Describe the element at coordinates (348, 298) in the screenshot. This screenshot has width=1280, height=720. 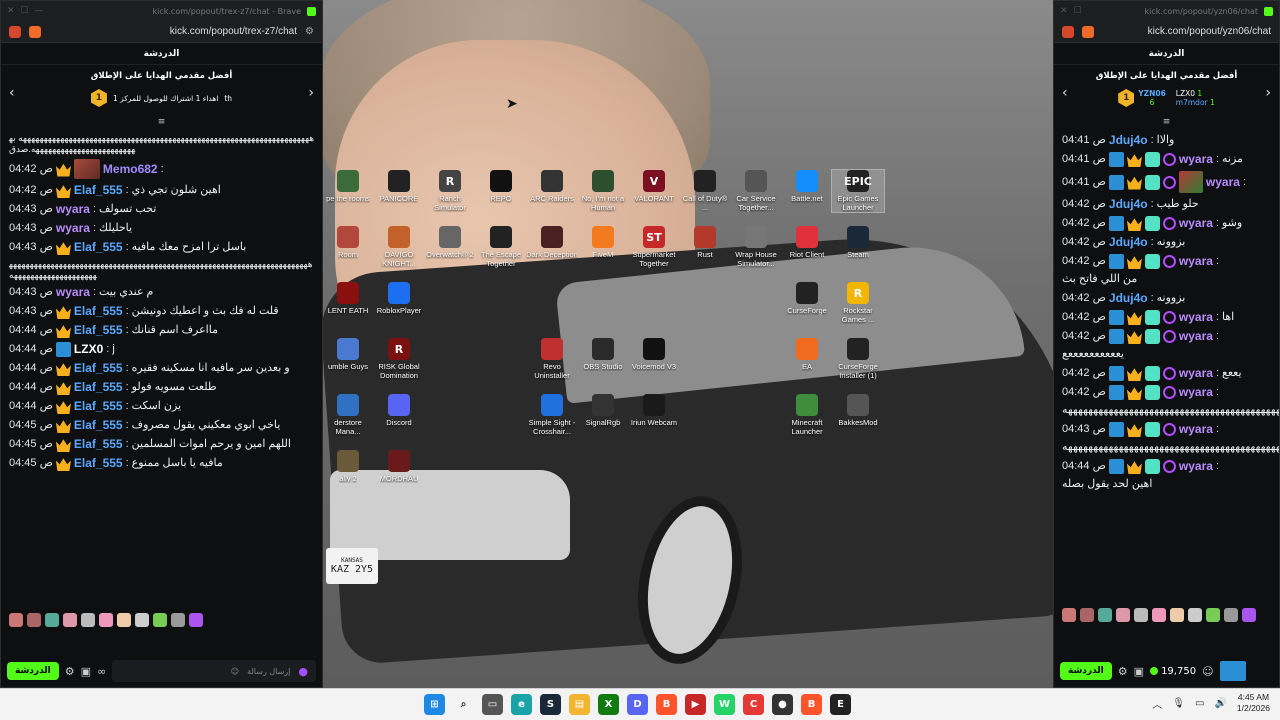
I see `desktop-icon: LENT EATH` at that location.